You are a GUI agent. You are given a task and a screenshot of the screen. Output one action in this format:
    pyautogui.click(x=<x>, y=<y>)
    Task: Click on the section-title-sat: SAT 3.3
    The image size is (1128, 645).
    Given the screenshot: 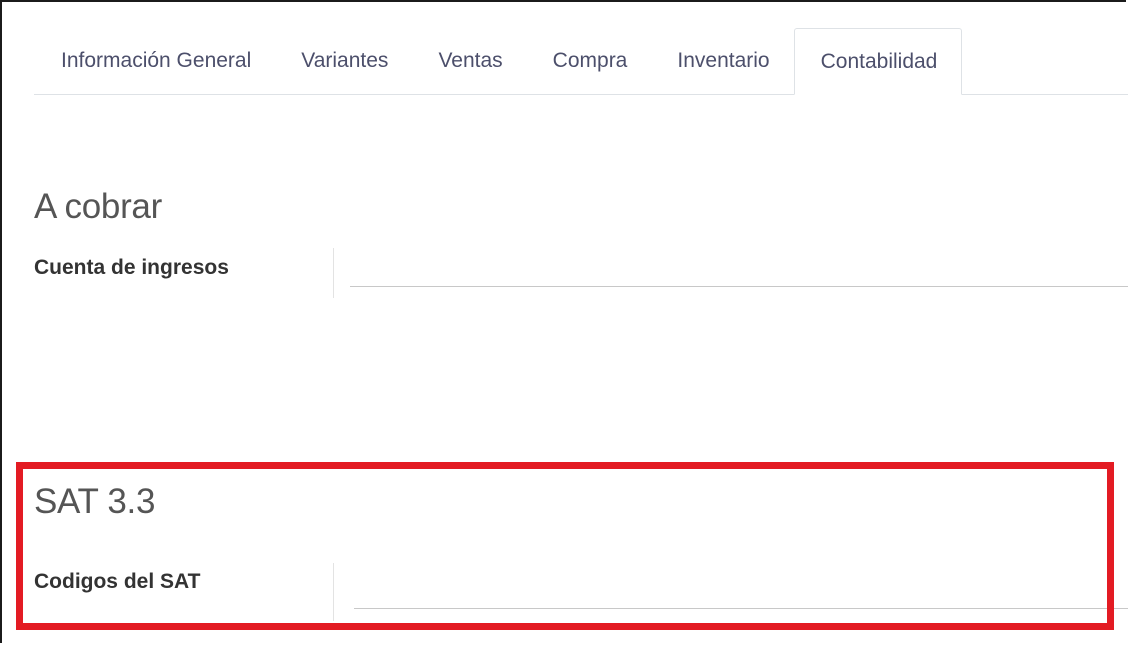 What is the action you would take?
    pyautogui.click(x=95, y=501)
    